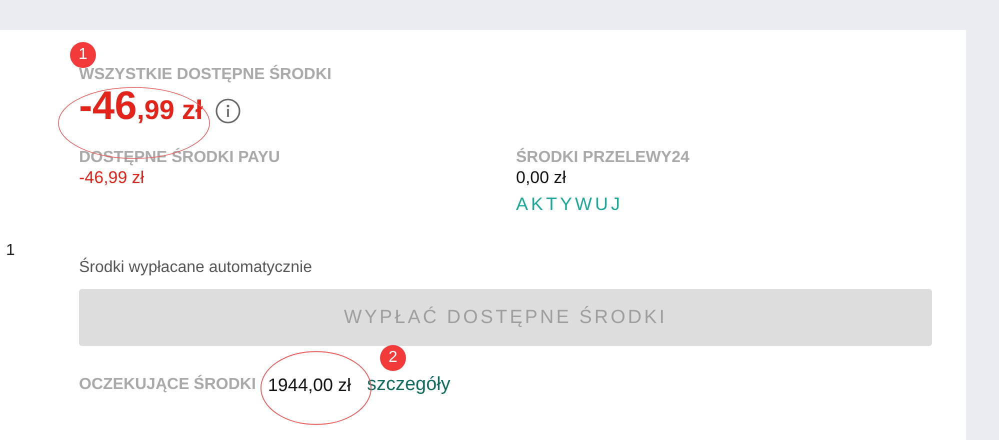  Describe the element at coordinates (10, 250) in the screenshot. I see `cut-off-text: 1` at that location.